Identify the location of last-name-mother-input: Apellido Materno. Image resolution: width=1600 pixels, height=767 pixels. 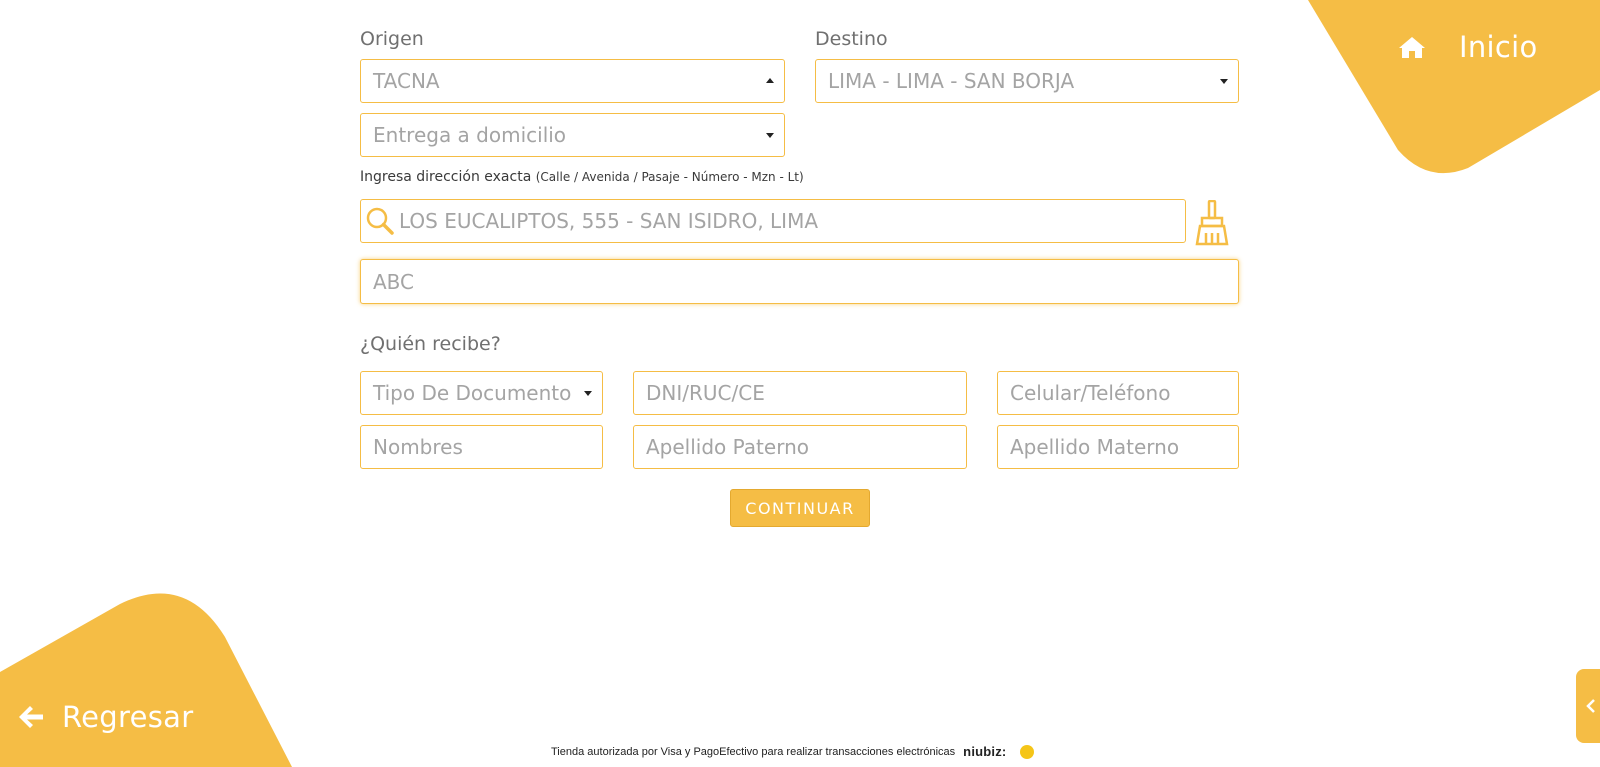
(1118, 447).